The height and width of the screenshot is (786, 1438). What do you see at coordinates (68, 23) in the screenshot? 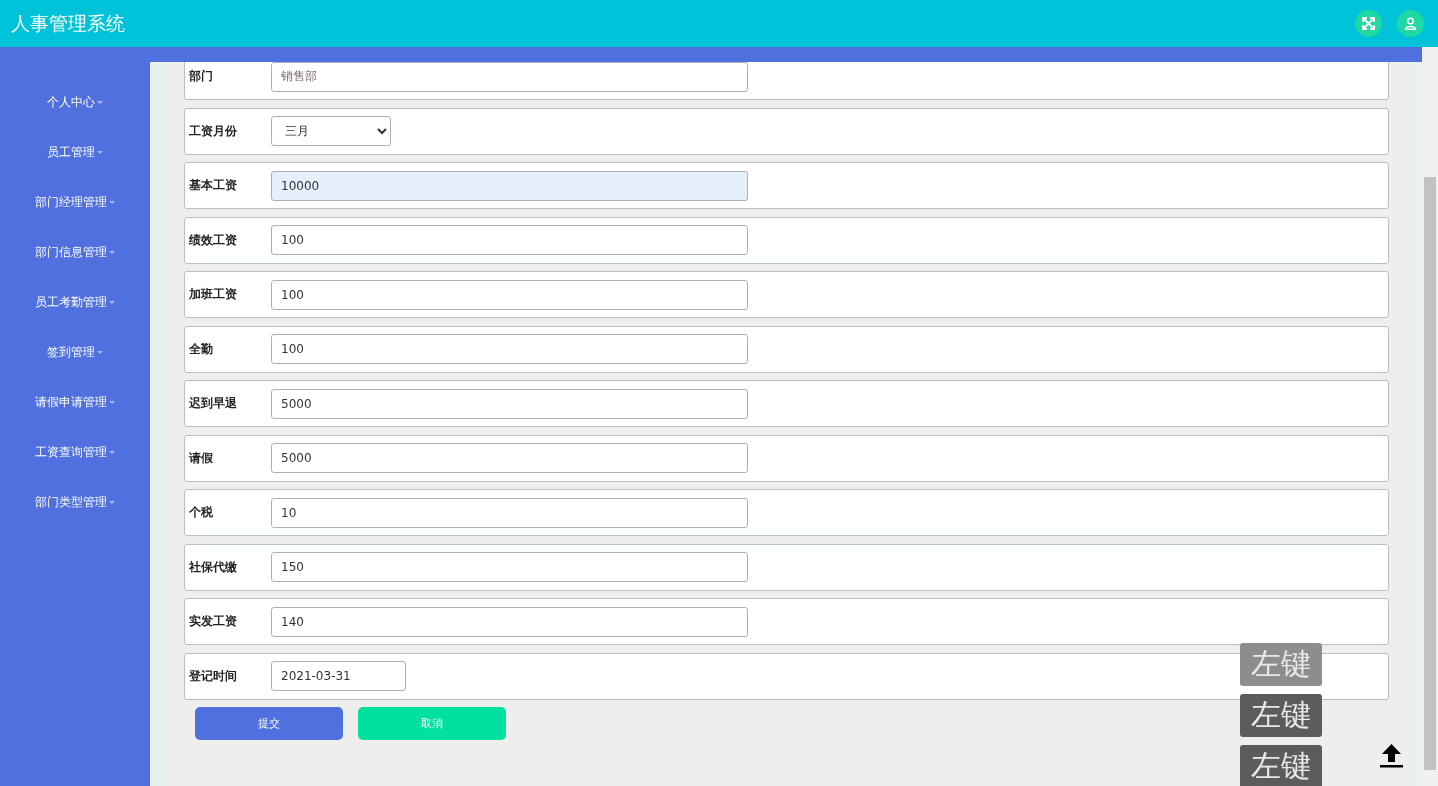
I see `app-title: 人事管理系统` at bounding box center [68, 23].